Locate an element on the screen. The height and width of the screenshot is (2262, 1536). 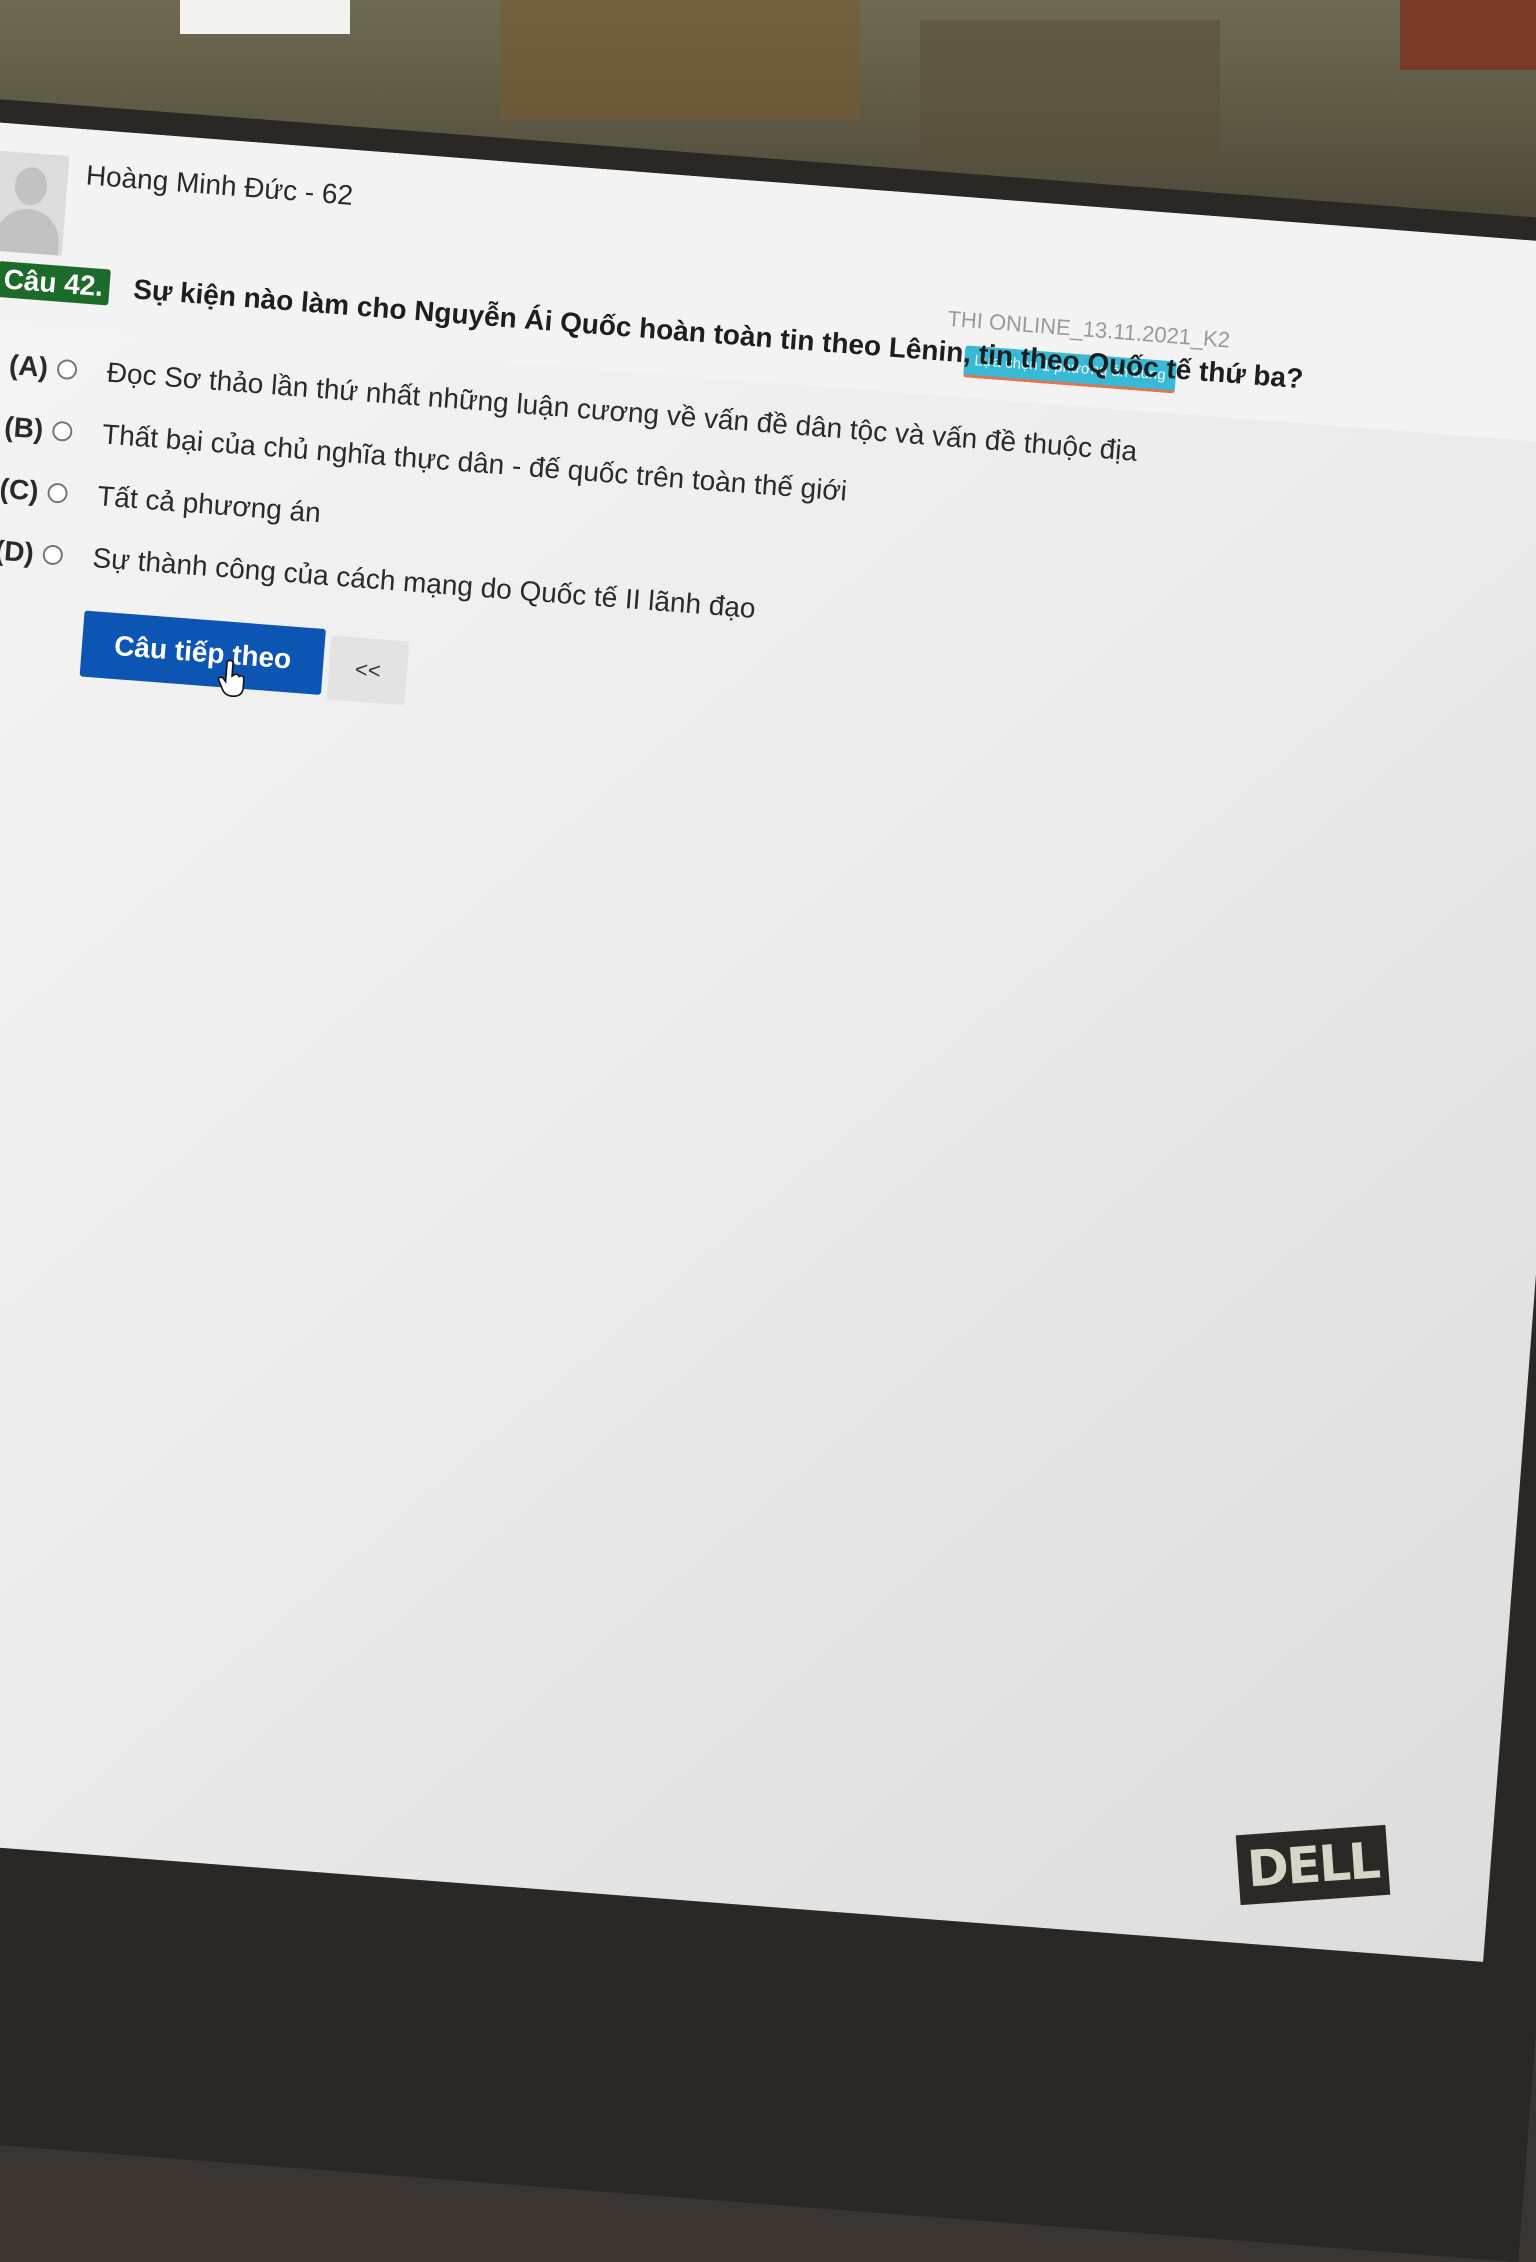
background-light is located at coordinates (265, 17).